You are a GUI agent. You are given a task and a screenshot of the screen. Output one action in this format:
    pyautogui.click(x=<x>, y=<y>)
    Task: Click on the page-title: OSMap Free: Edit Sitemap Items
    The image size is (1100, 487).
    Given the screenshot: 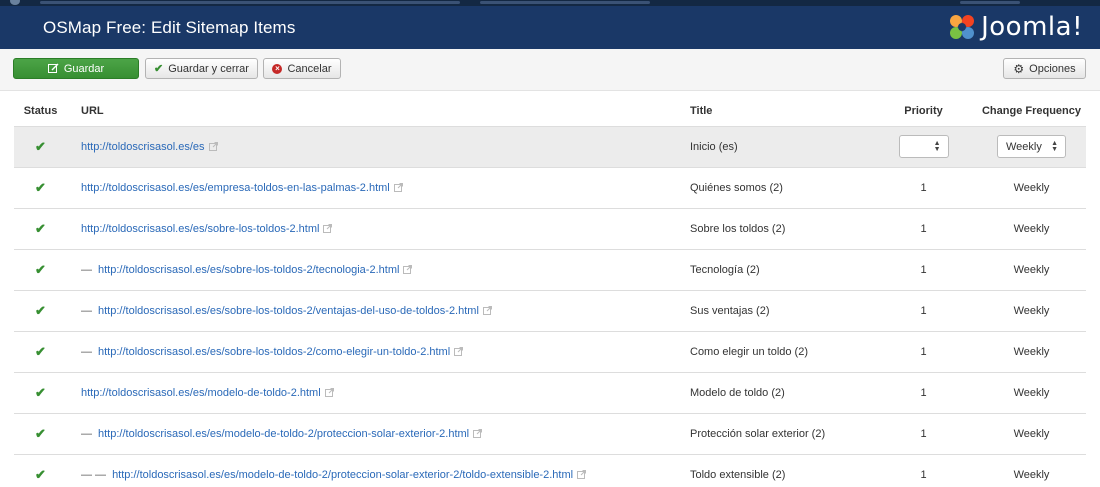 What is the action you would take?
    pyautogui.click(x=169, y=27)
    